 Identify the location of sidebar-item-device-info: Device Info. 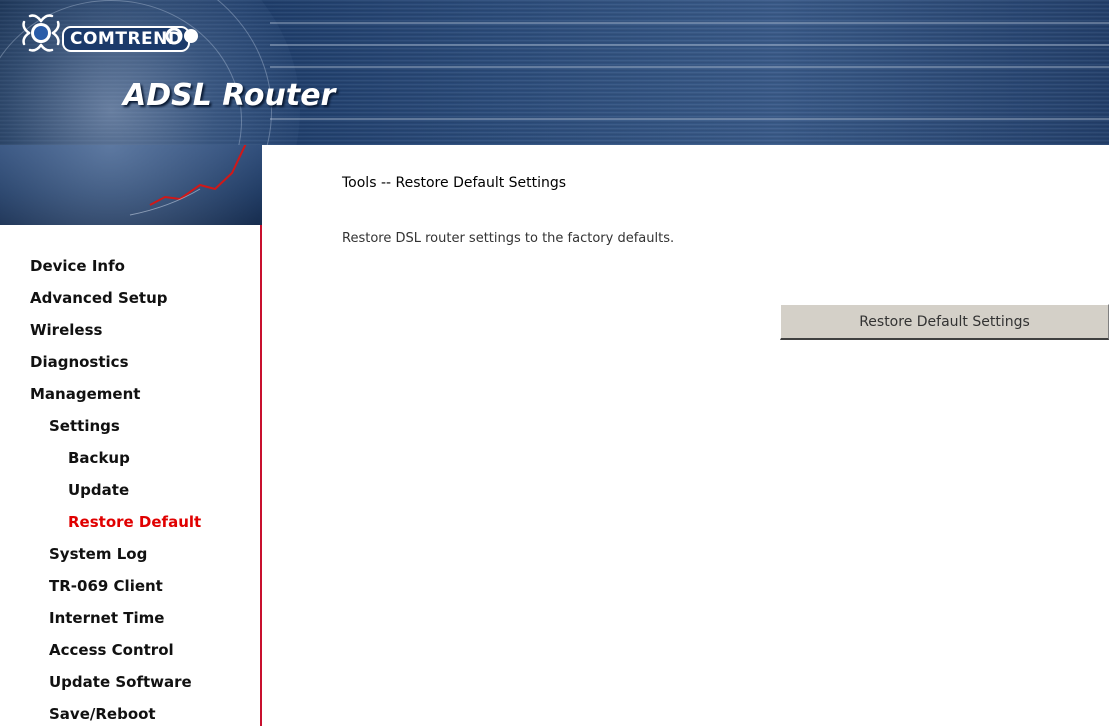
(77, 266).